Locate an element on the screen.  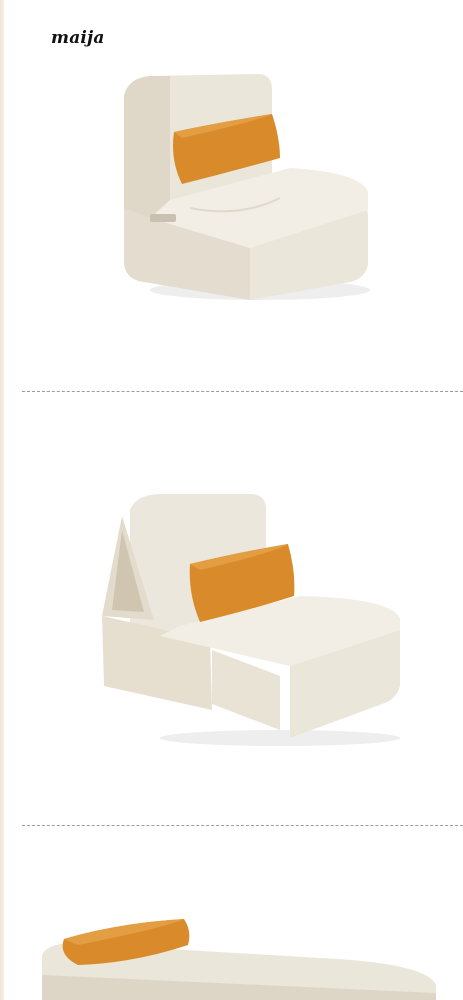
sofa-bed-image is located at coordinates (239, 959).